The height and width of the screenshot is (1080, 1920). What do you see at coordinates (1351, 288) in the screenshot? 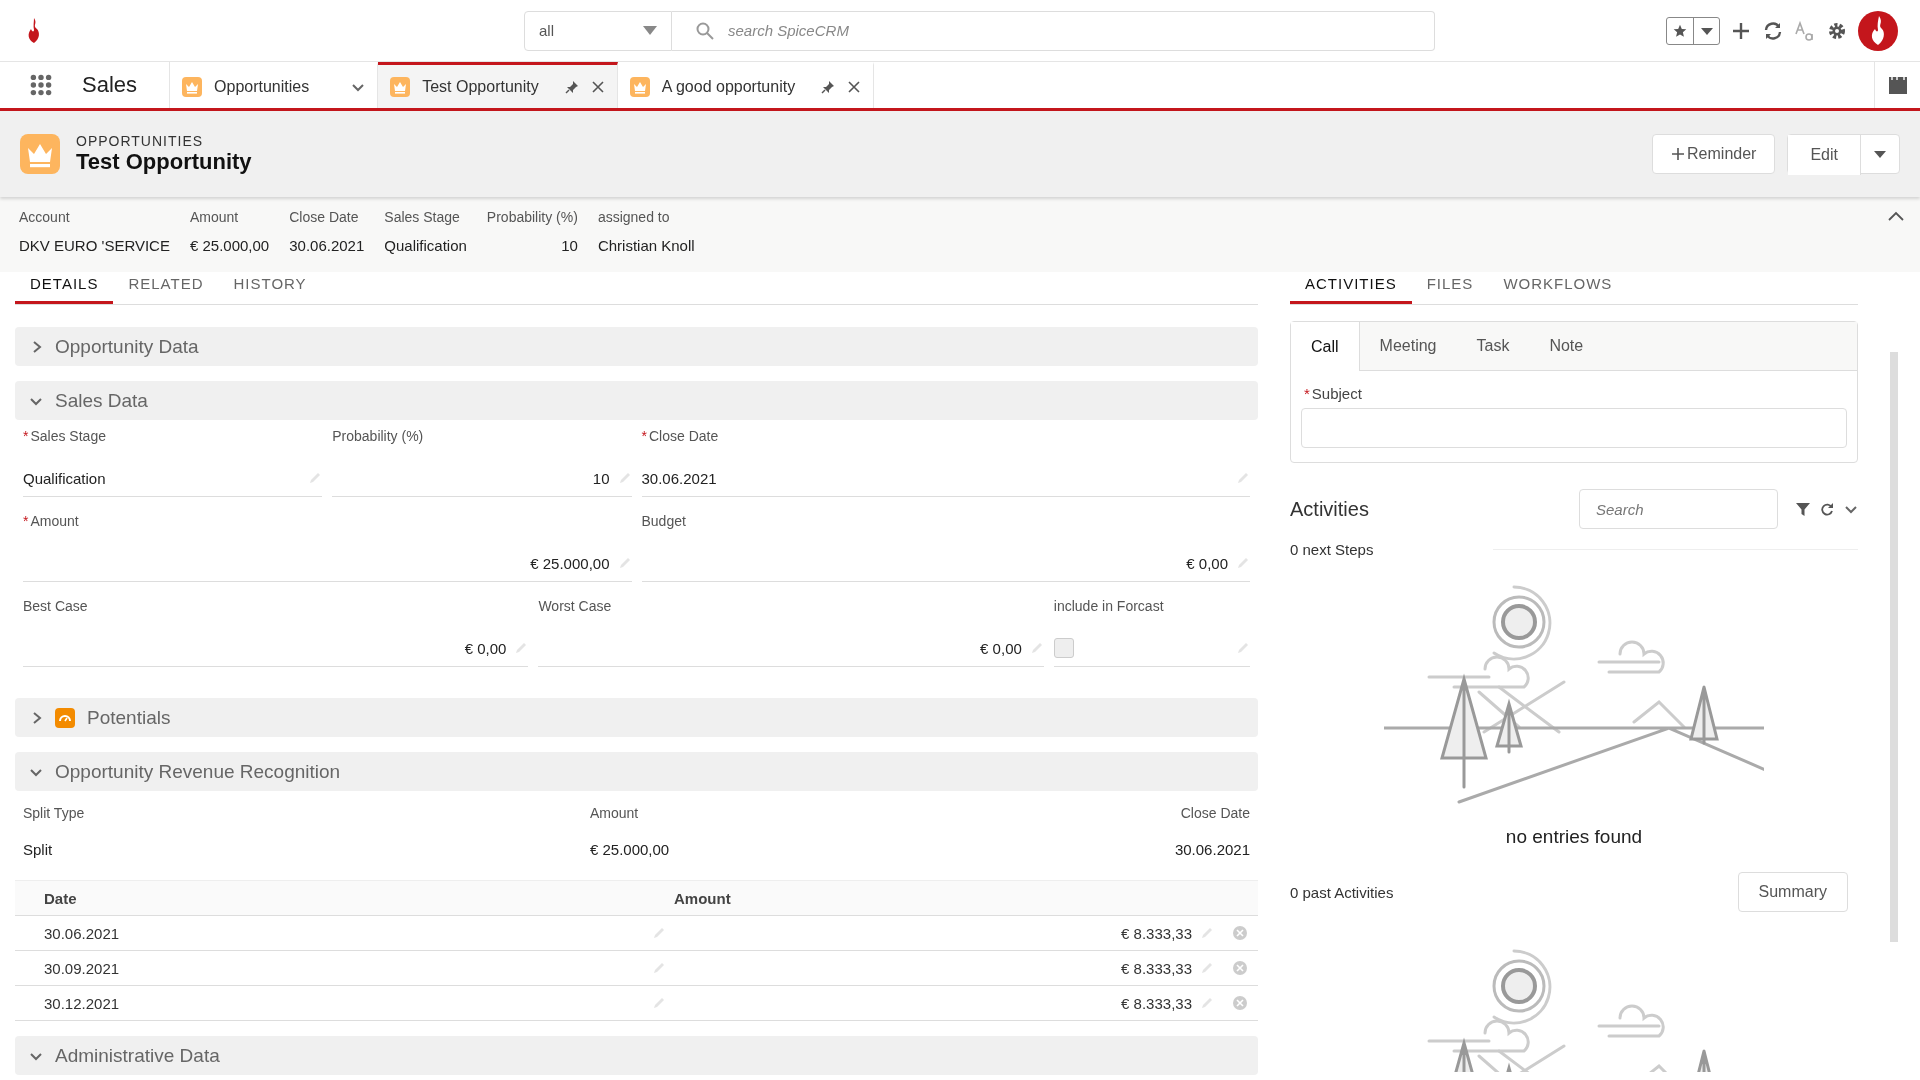
I see `section-tab: ACTIVITIES` at bounding box center [1351, 288].